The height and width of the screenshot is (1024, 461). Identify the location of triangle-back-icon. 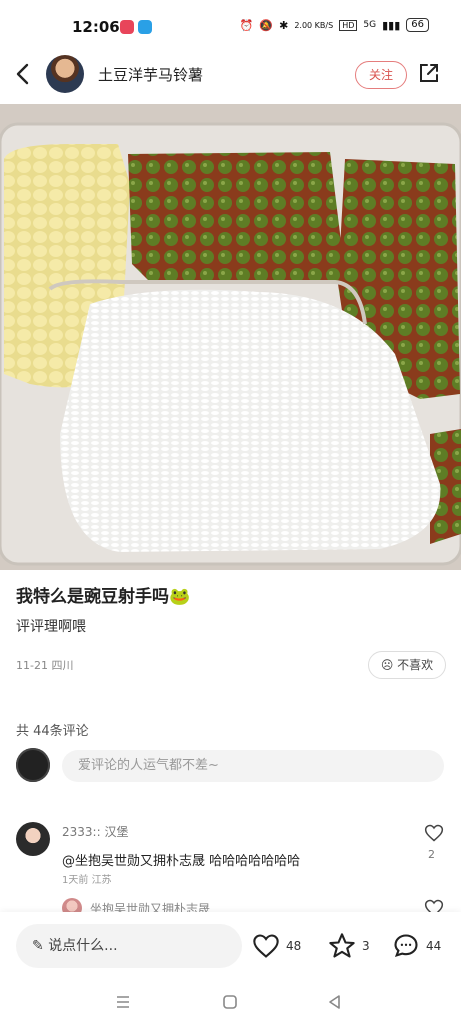
(334, 1002).